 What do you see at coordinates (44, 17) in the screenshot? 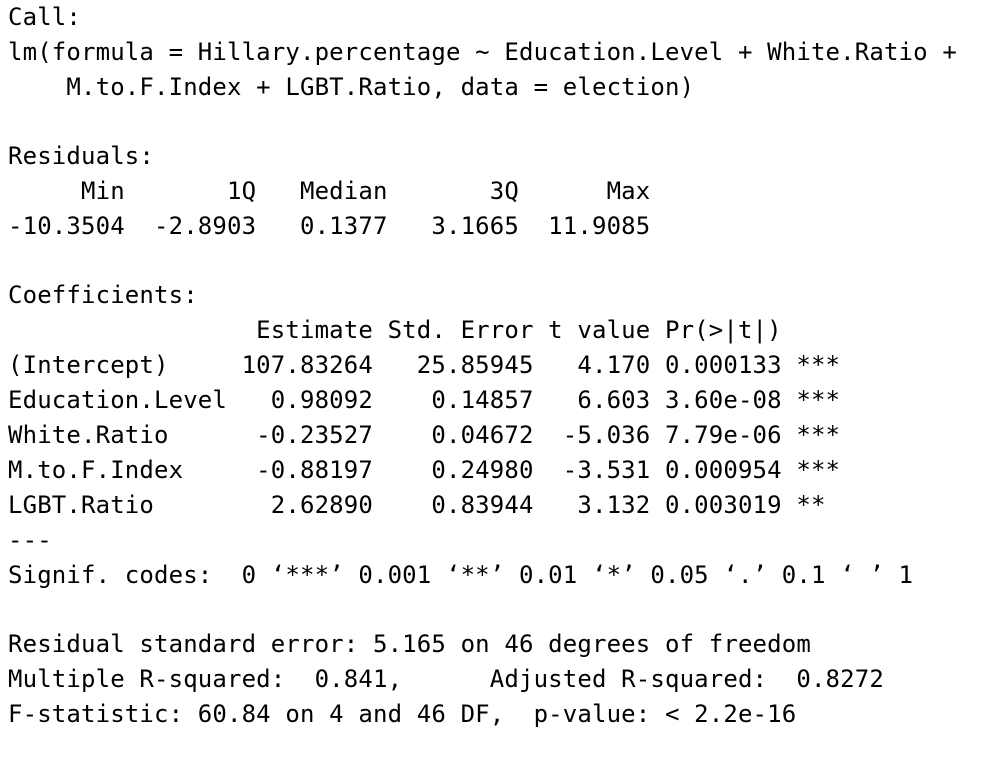
I see `call-header: Call:` at bounding box center [44, 17].